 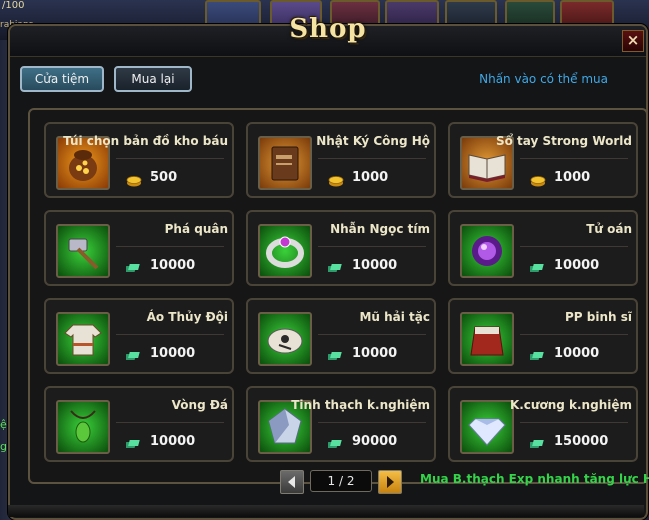 I want to click on page-indicator: 1 / 2, so click(x=341, y=481).